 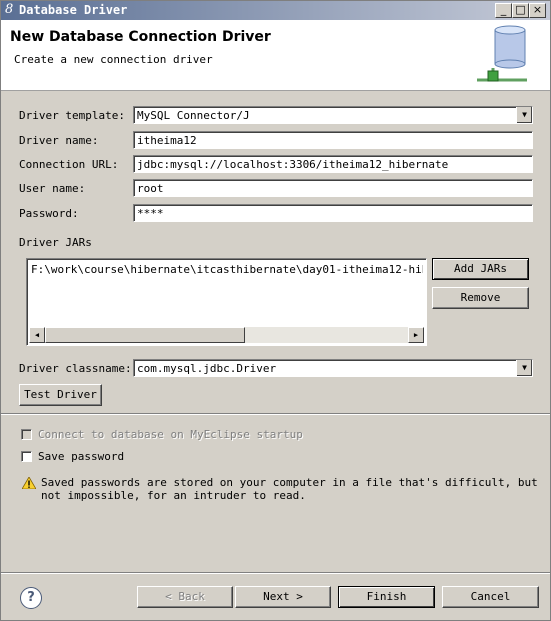 What do you see at coordinates (145, 335) in the screenshot?
I see `scroll-thumb` at bounding box center [145, 335].